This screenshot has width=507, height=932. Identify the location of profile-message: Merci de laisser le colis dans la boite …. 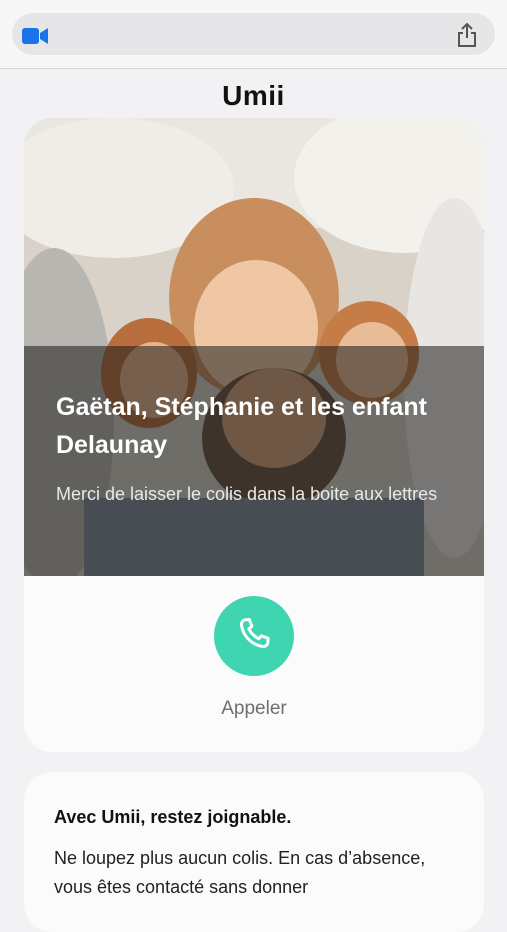
(247, 494).